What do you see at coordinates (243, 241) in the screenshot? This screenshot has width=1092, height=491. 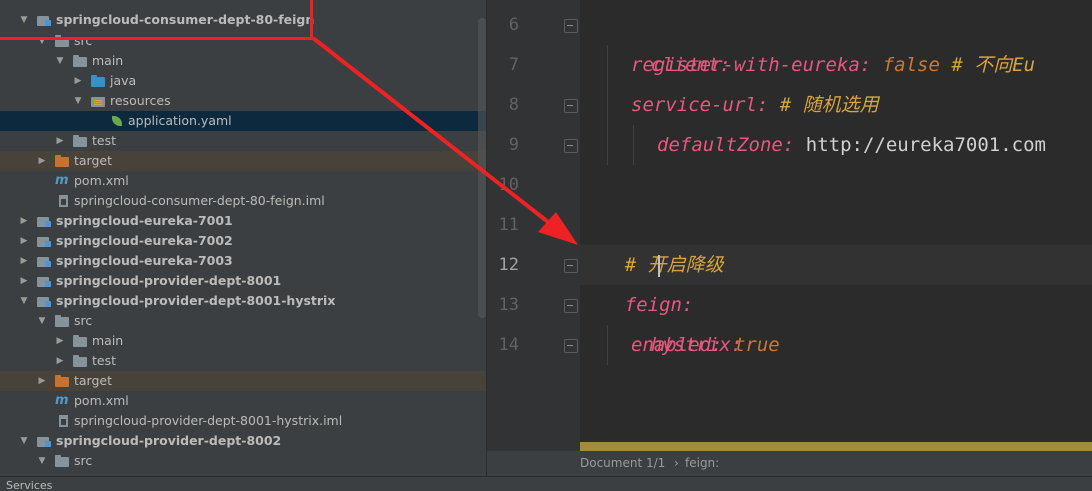 I see `tree-item-eureka-7002: ▶ springcloud-eureka-7002` at bounding box center [243, 241].